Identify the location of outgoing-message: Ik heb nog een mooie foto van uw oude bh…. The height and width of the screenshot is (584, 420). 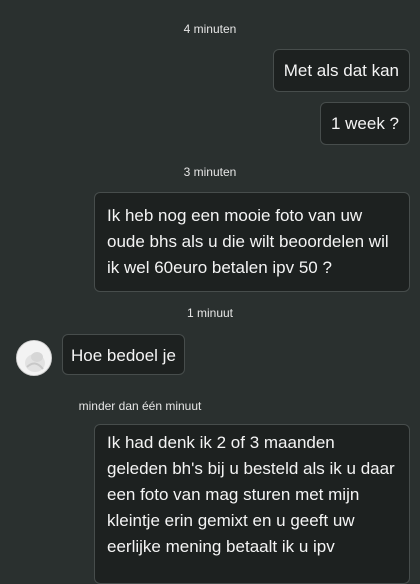
(252, 242).